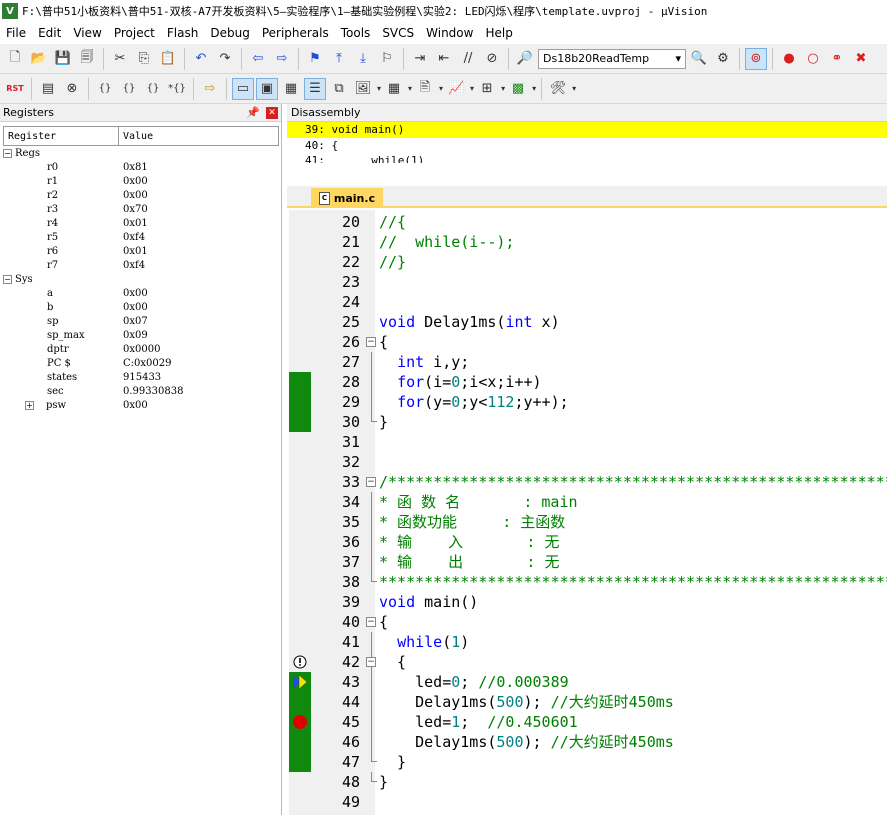 Image resolution: width=887 pixels, height=815 pixels. Describe the element at coordinates (15, 89) in the screenshot. I see `reset-icon: RST` at that location.